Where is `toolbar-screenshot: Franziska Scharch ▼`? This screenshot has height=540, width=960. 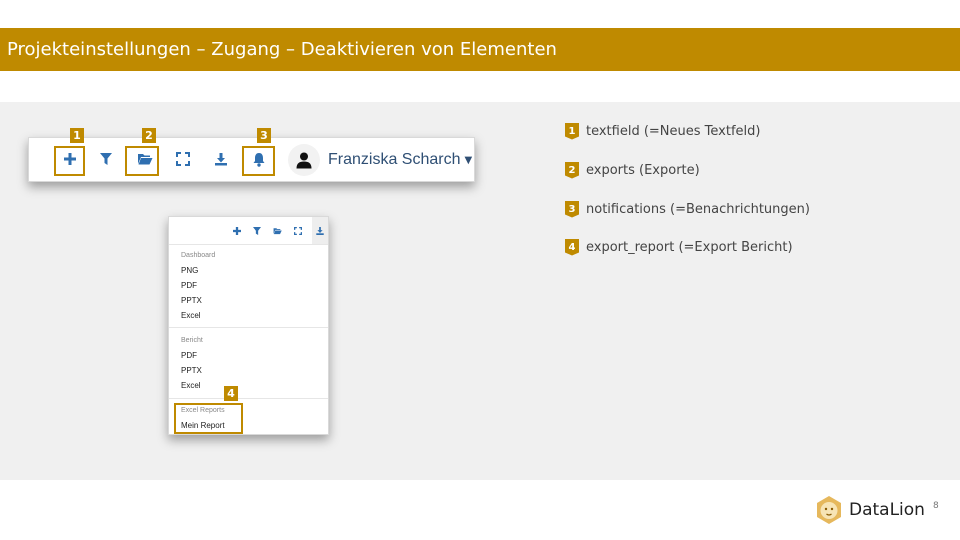
toolbar-screenshot: Franziska Scharch ▼ is located at coordinates (251, 159).